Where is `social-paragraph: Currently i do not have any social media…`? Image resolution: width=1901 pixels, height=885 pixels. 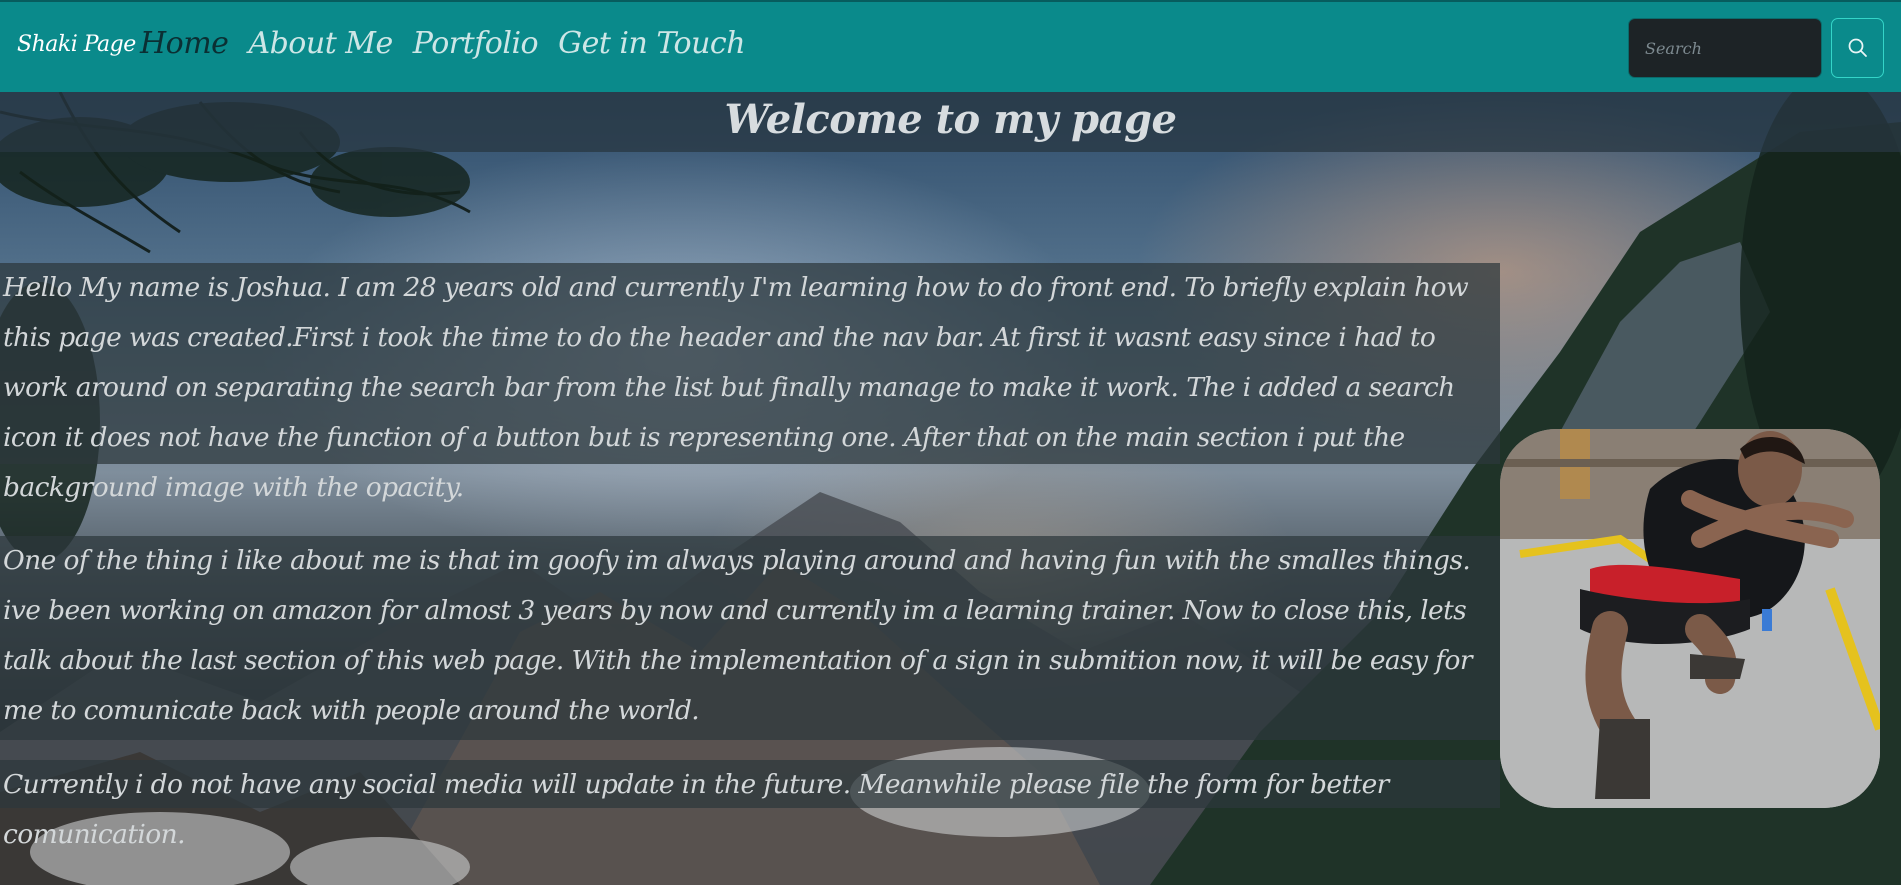
social-paragraph: Currently i do not have any social media… is located at coordinates (750, 805).